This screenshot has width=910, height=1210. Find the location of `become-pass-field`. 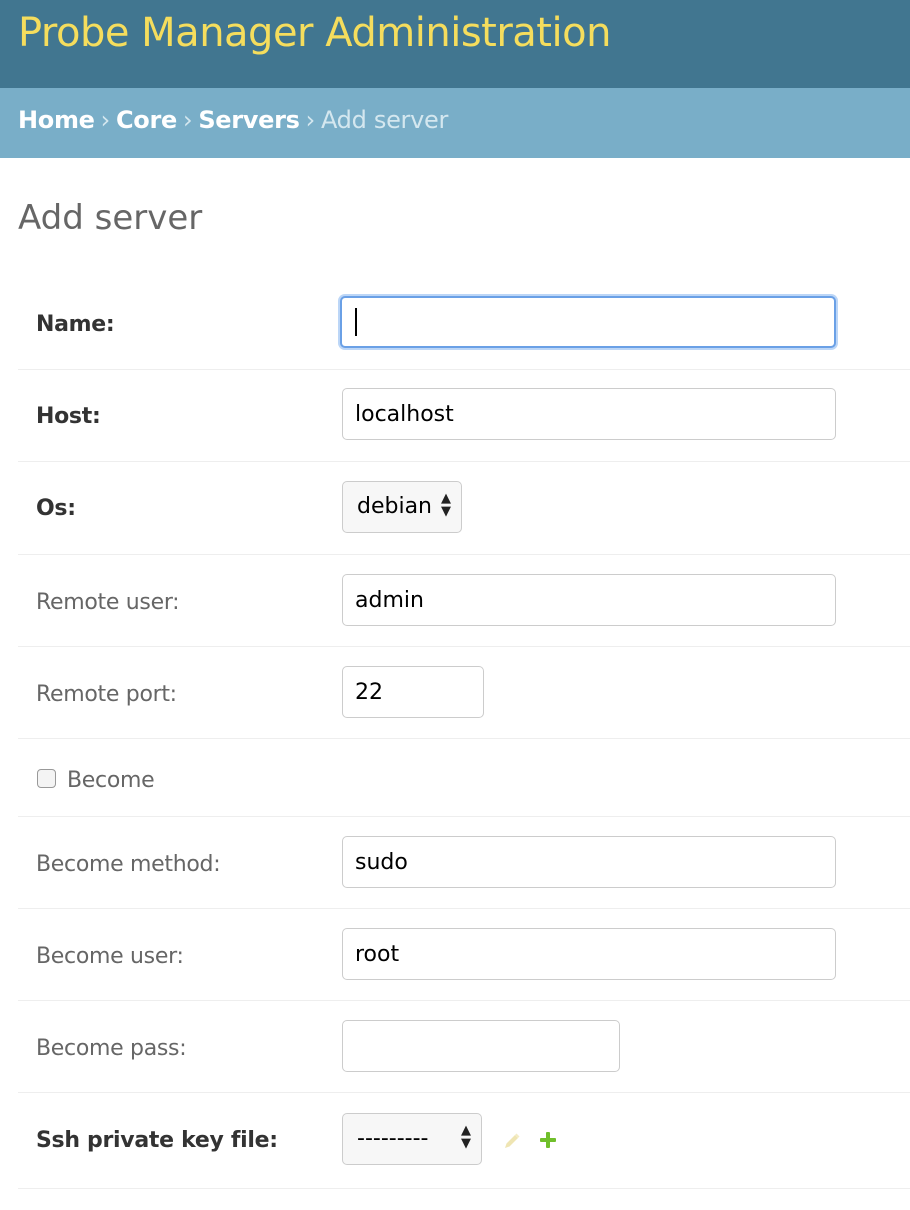

become-pass-field is located at coordinates (481, 1046).